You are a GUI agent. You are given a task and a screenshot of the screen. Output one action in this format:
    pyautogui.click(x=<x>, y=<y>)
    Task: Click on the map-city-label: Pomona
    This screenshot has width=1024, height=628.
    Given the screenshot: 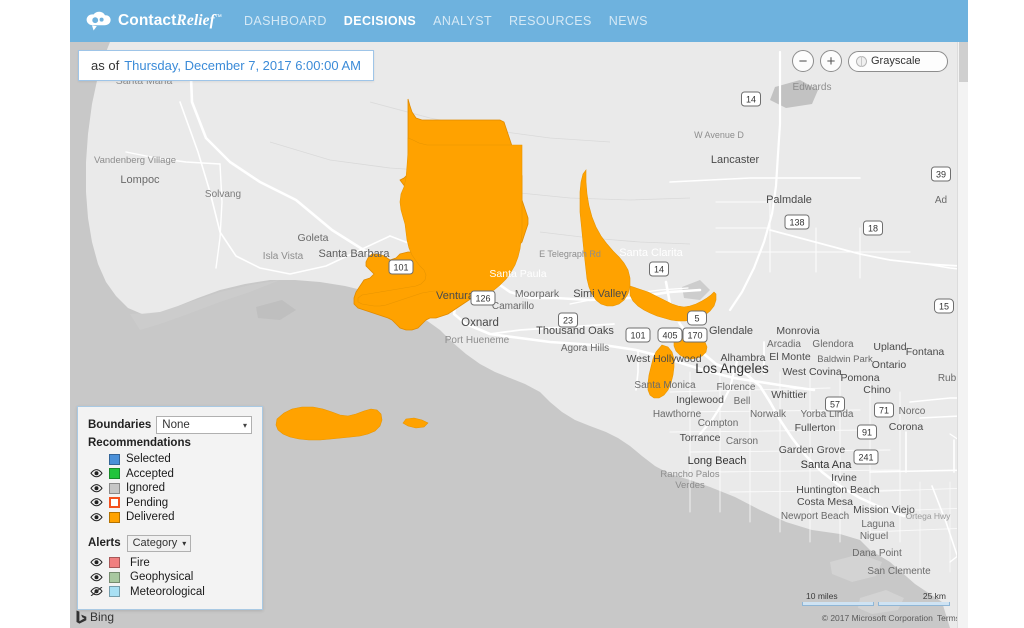 What is the action you would take?
    pyautogui.click(x=859, y=378)
    